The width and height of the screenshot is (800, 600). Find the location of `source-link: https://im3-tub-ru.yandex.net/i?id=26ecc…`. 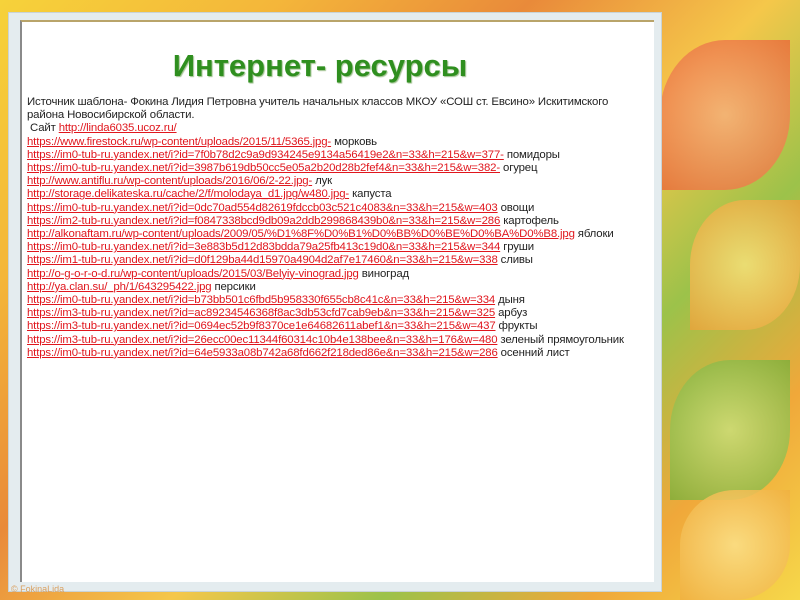

source-link: https://im3-tub-ru.yandex.net/i?id=26ecc… is located at coordinates (262, 340).